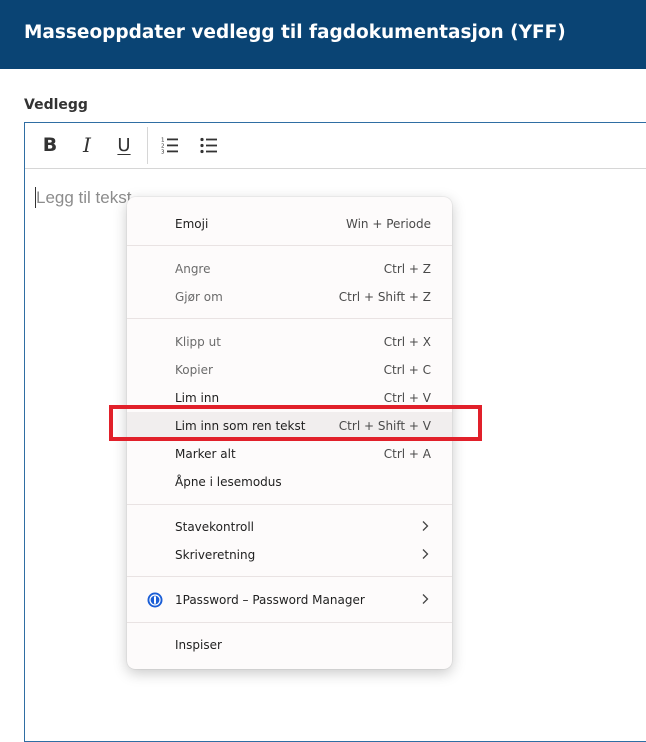 This screenshot has width=646, height=742. I want to click on menu-item-undo: Angre Ctrl + Z, so click(289, 269).